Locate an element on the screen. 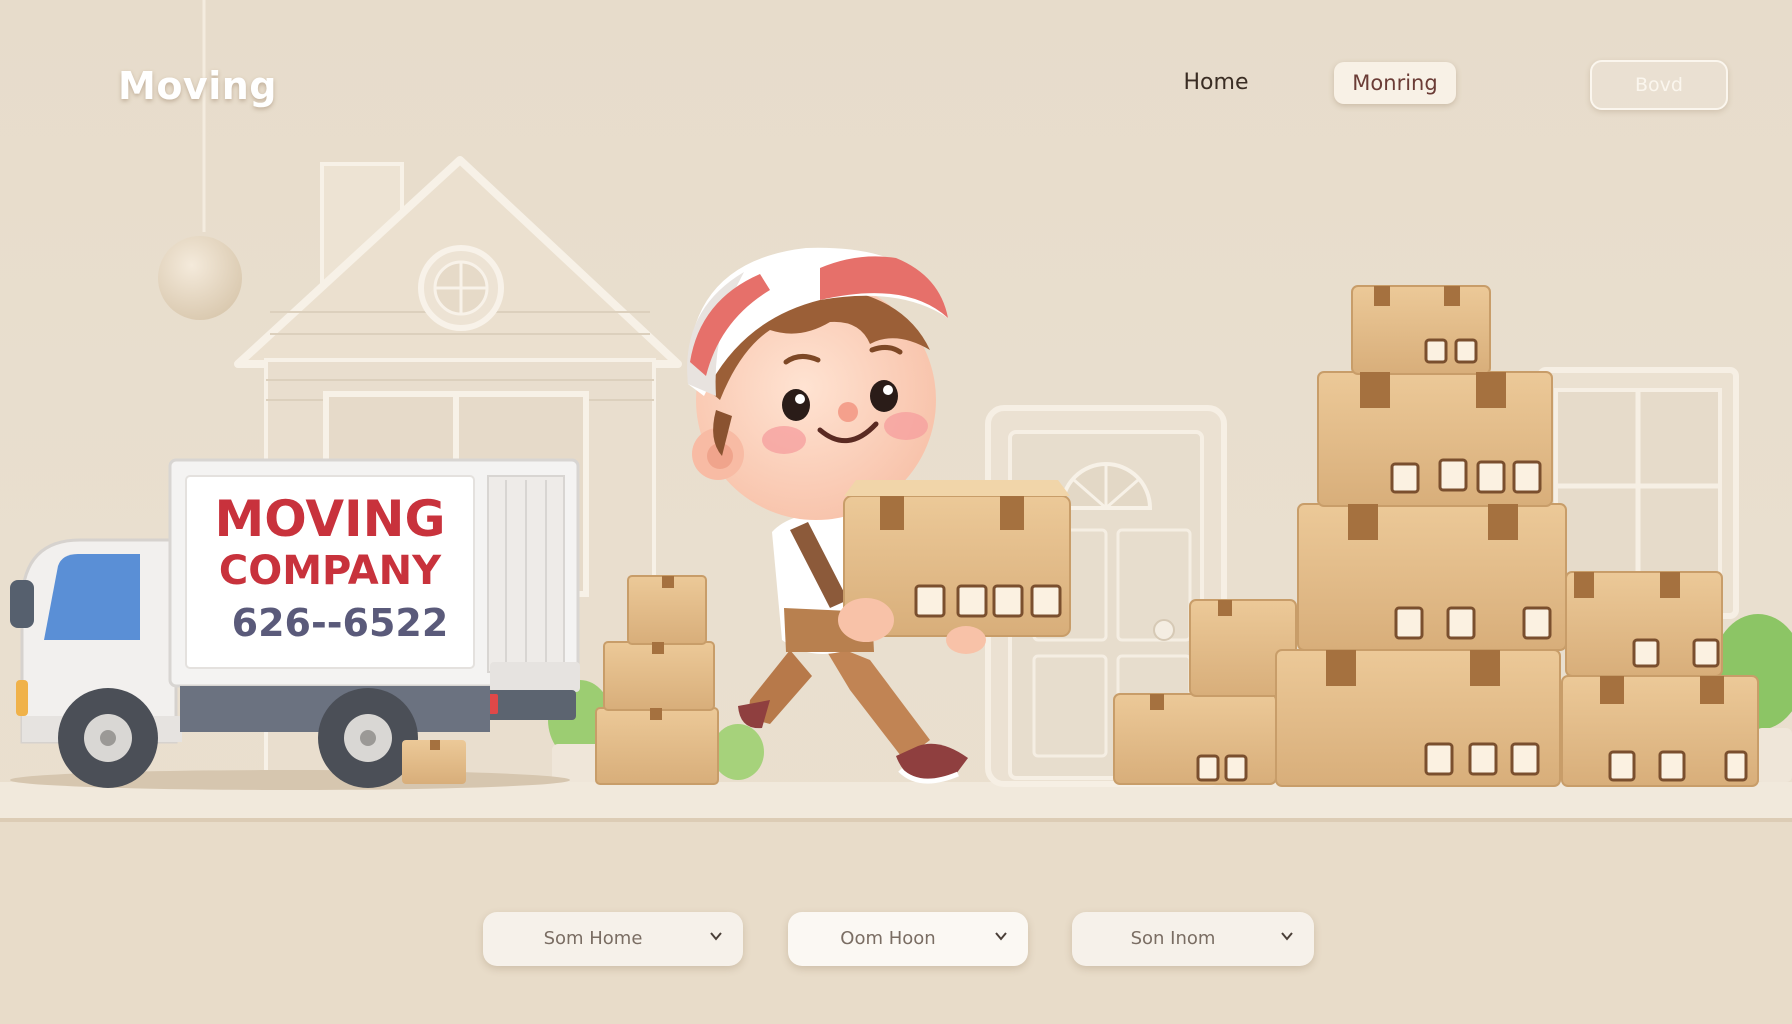  select-label: Som Home is located at coordinates (593, 938).